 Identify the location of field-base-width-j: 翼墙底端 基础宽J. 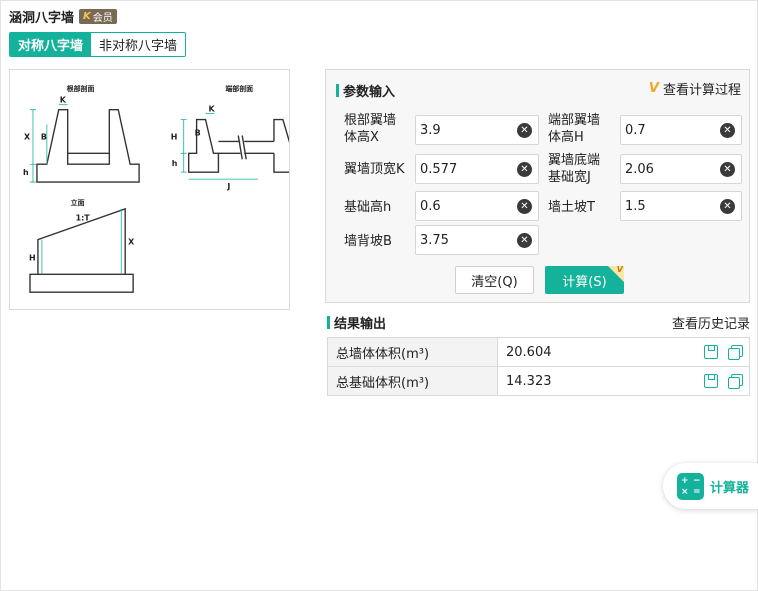
(574, 169).